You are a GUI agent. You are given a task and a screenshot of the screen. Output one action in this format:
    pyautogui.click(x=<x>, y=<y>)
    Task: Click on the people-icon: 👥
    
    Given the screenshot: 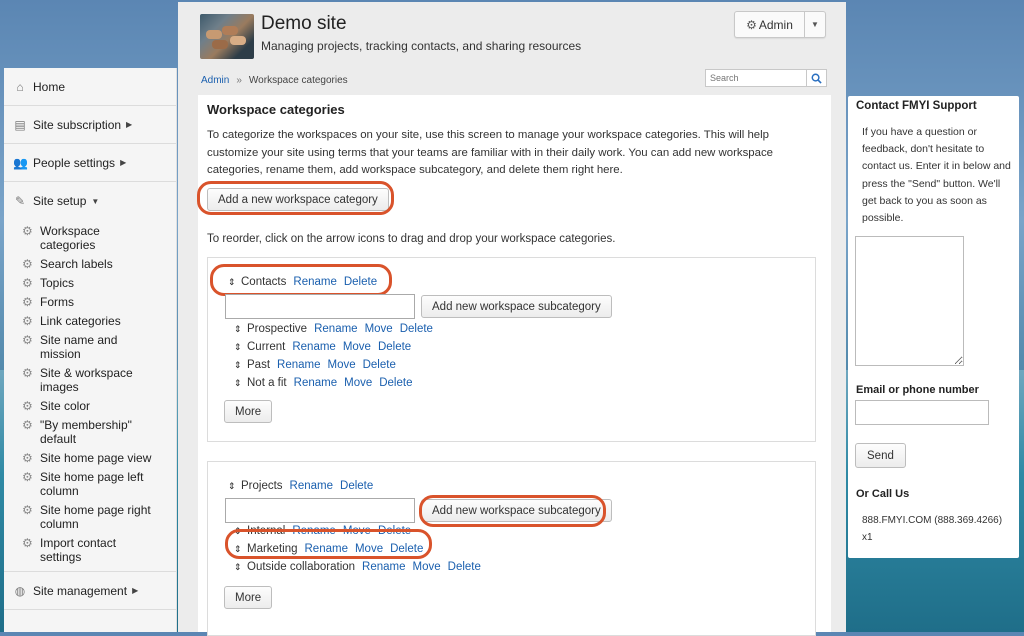 What is the action you would take?
    pyautogui.click(x=20, y=162)
    